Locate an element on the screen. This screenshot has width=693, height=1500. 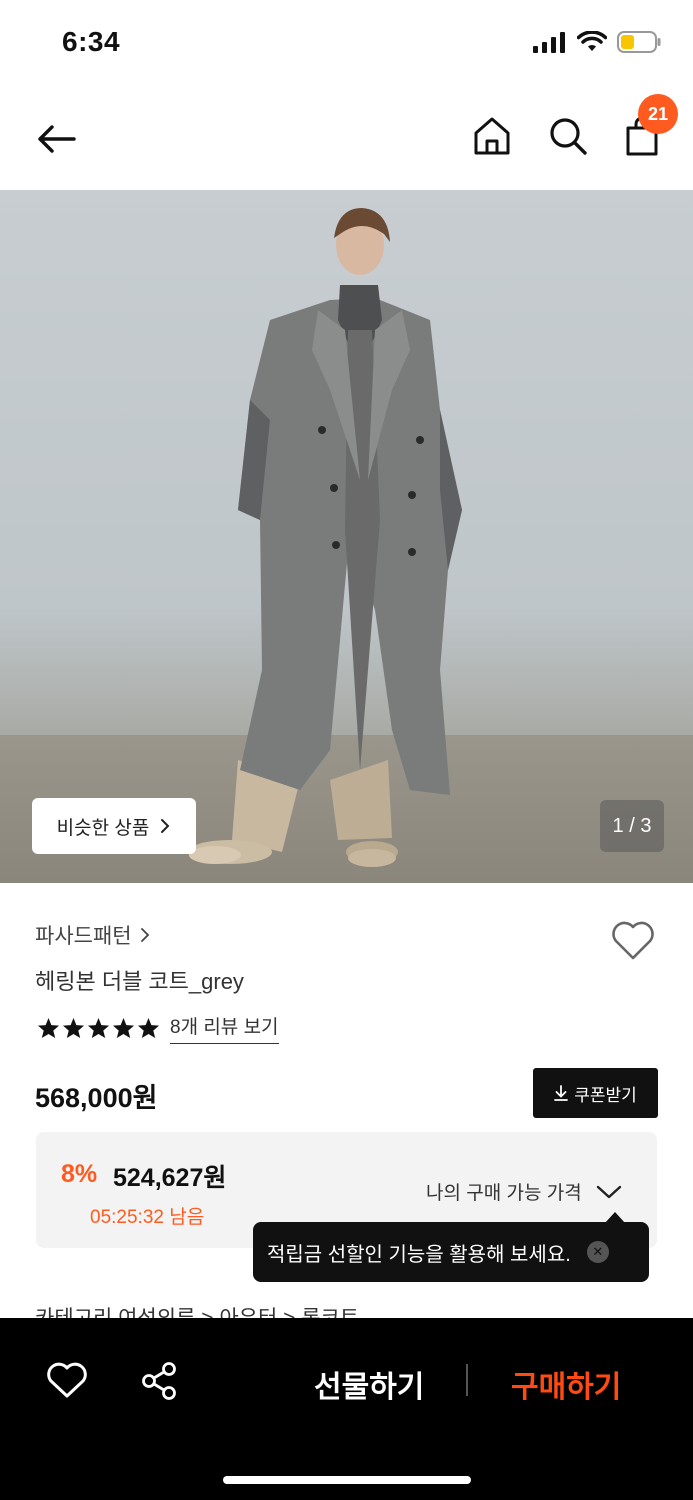
status-time: 6:34 is located at coordinates (91, 41).